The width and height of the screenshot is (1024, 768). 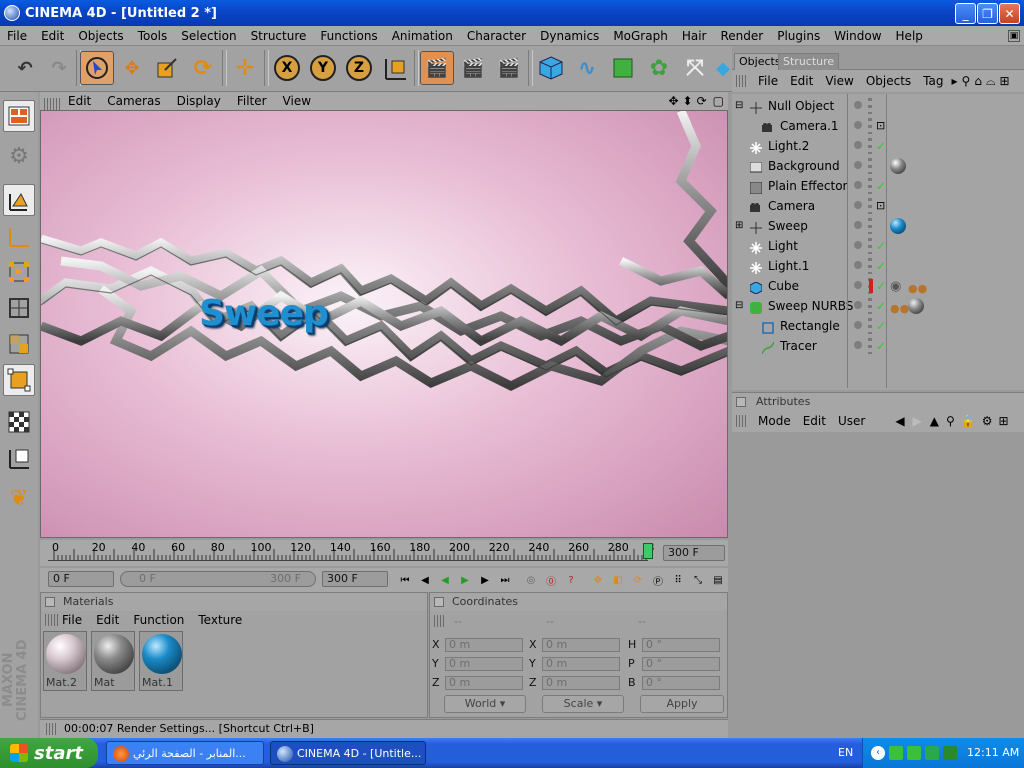 What do you see at coordinates (245, 68) in the screenshot?
I see `add-move-icon: ✛` at bounding box center [245, 68].